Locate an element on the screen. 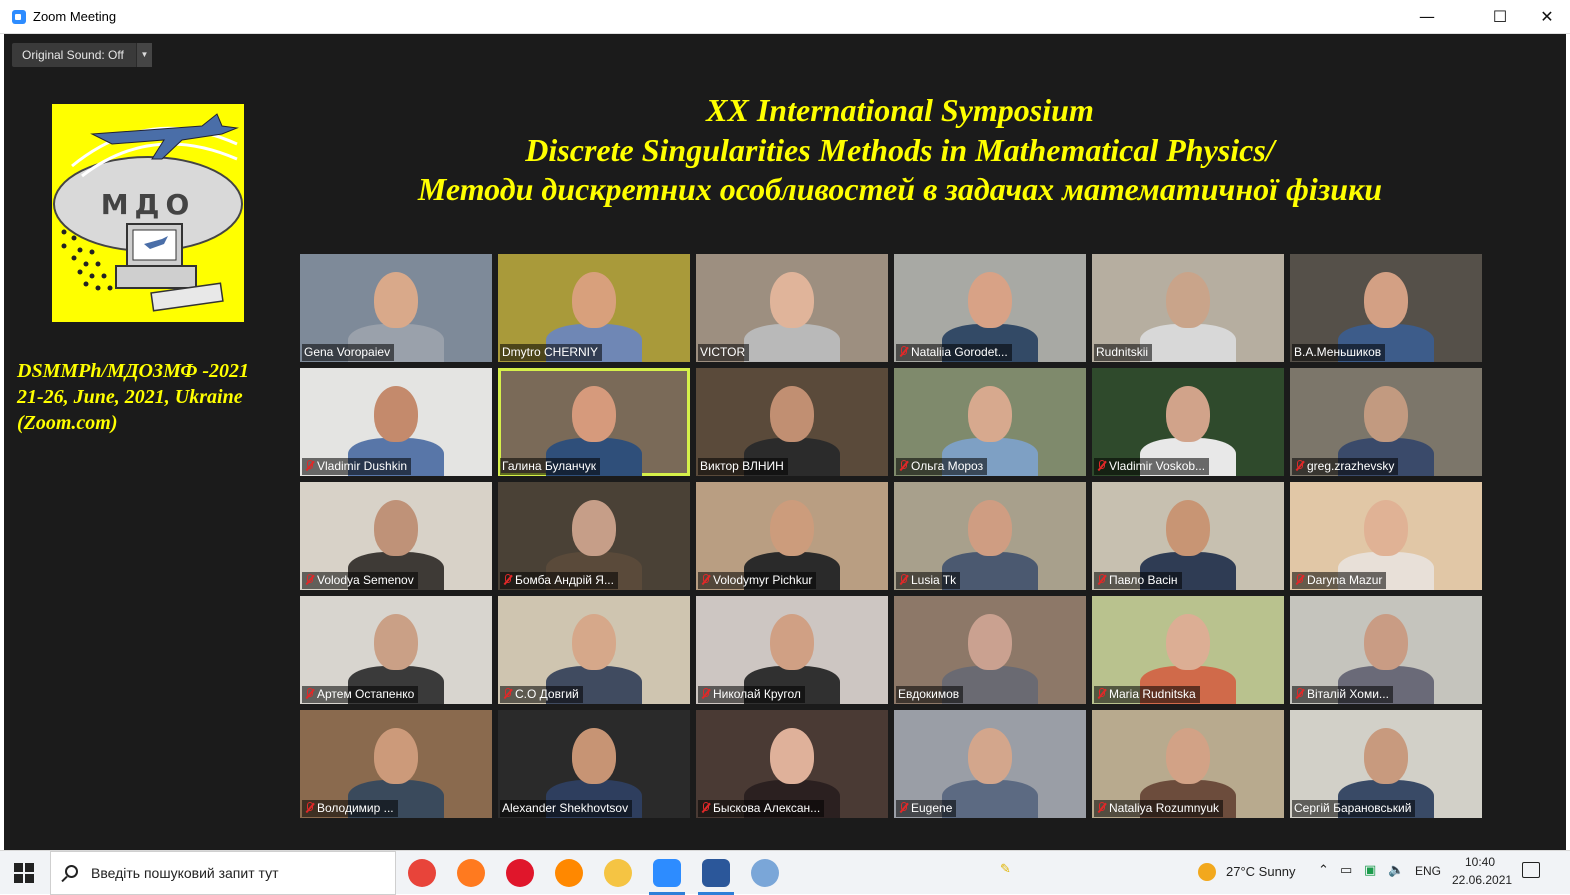 The width and height of the screenshot is (1570, 895). firefox-icon is located at coordinates (471, 873).